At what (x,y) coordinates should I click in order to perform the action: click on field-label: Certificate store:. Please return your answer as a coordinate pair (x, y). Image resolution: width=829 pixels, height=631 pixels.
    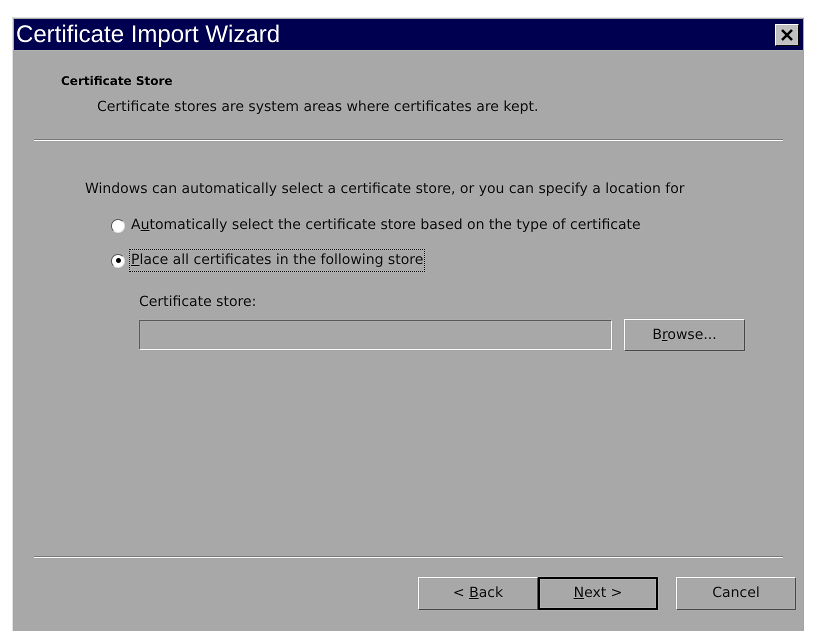
    Looking at the image, I should click on (198, 302).